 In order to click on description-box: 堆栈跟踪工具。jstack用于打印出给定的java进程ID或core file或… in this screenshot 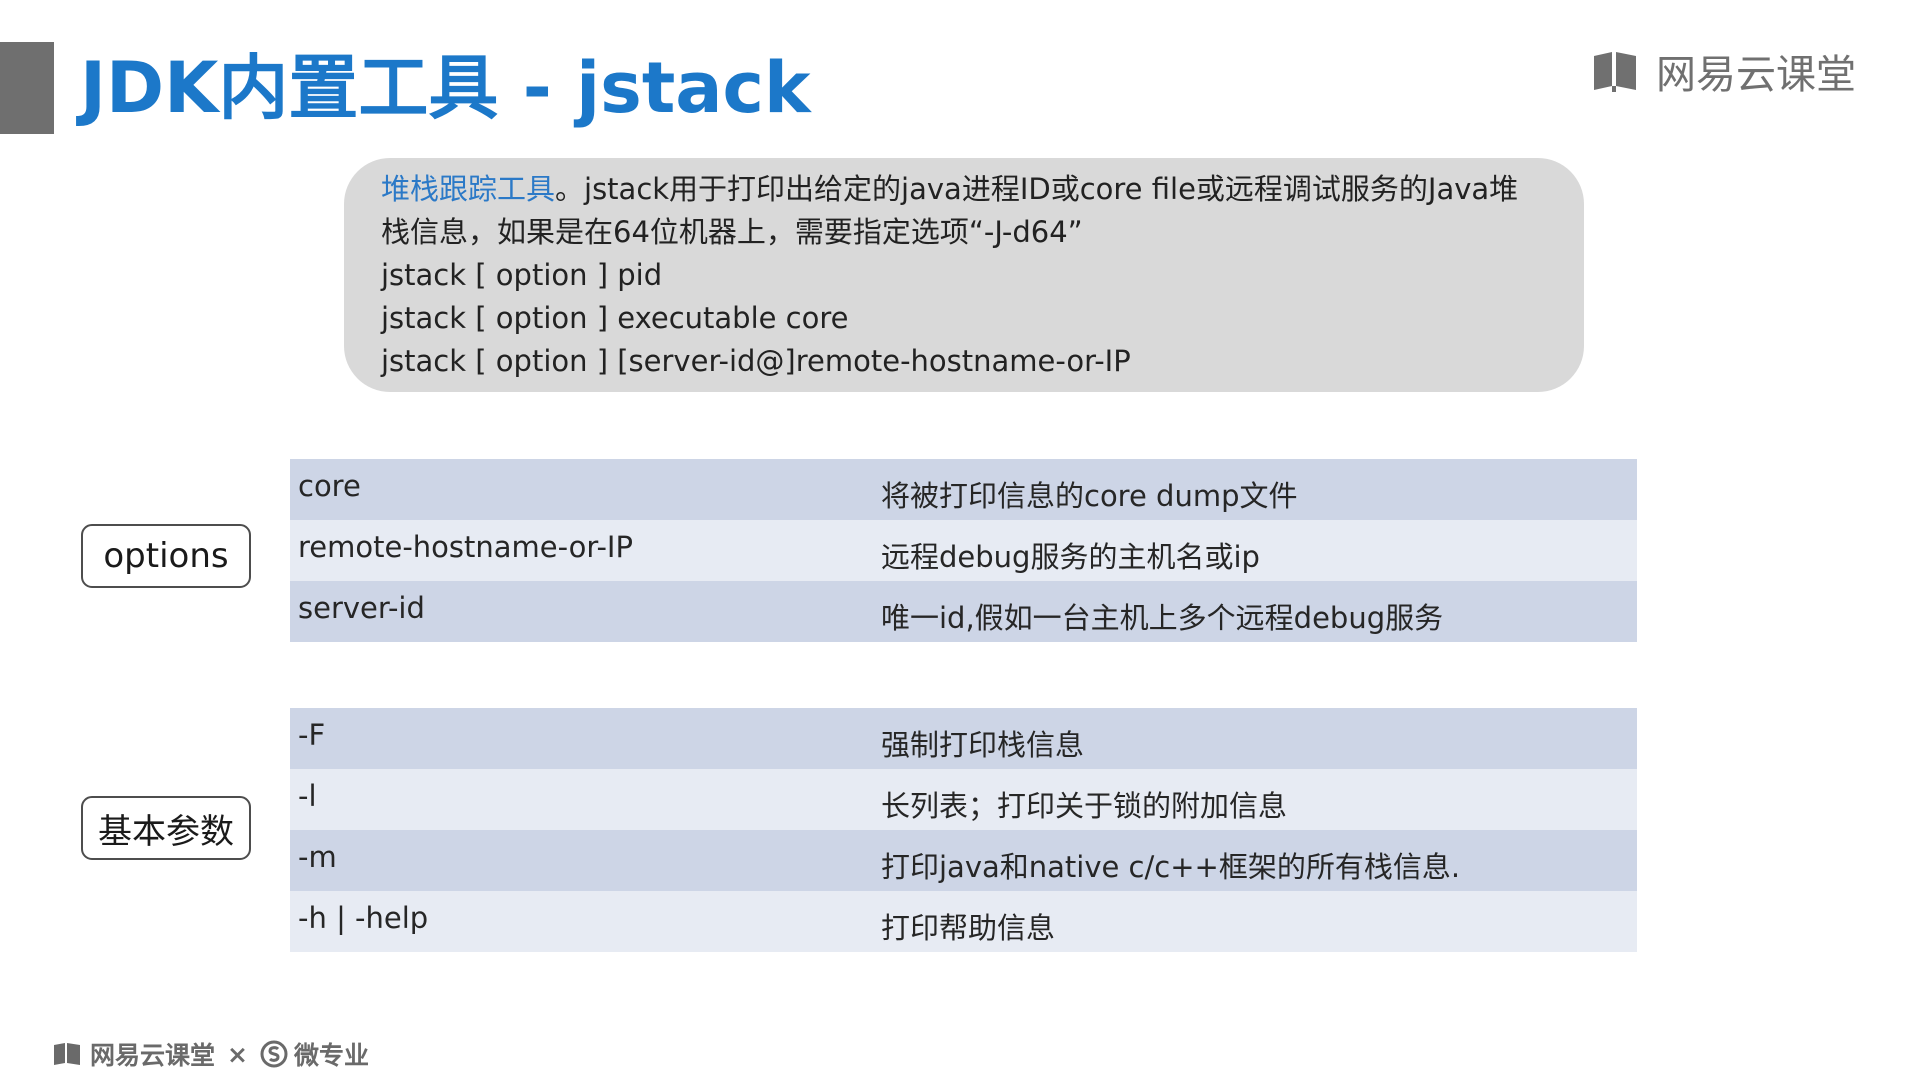, I will do `click(964, 275)`.